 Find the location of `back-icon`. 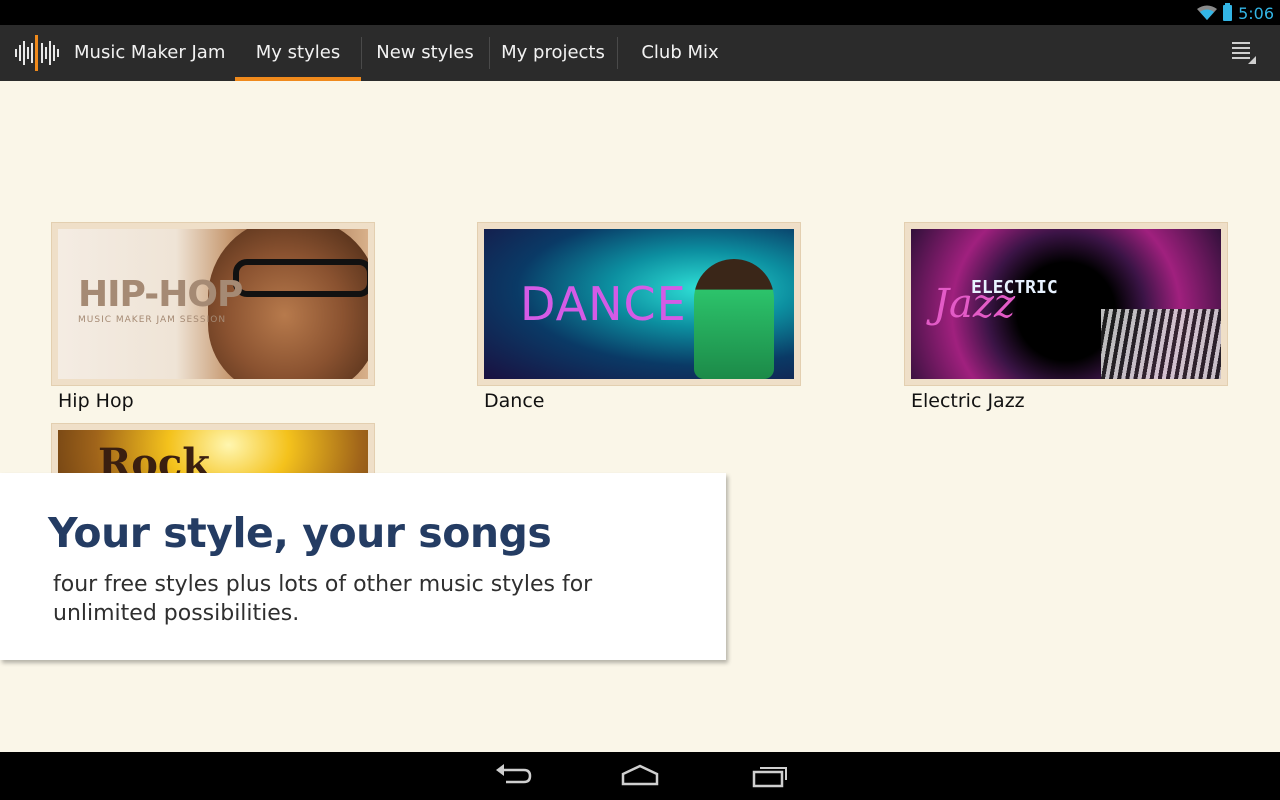

back-icon is located at coordinates (512, 776).